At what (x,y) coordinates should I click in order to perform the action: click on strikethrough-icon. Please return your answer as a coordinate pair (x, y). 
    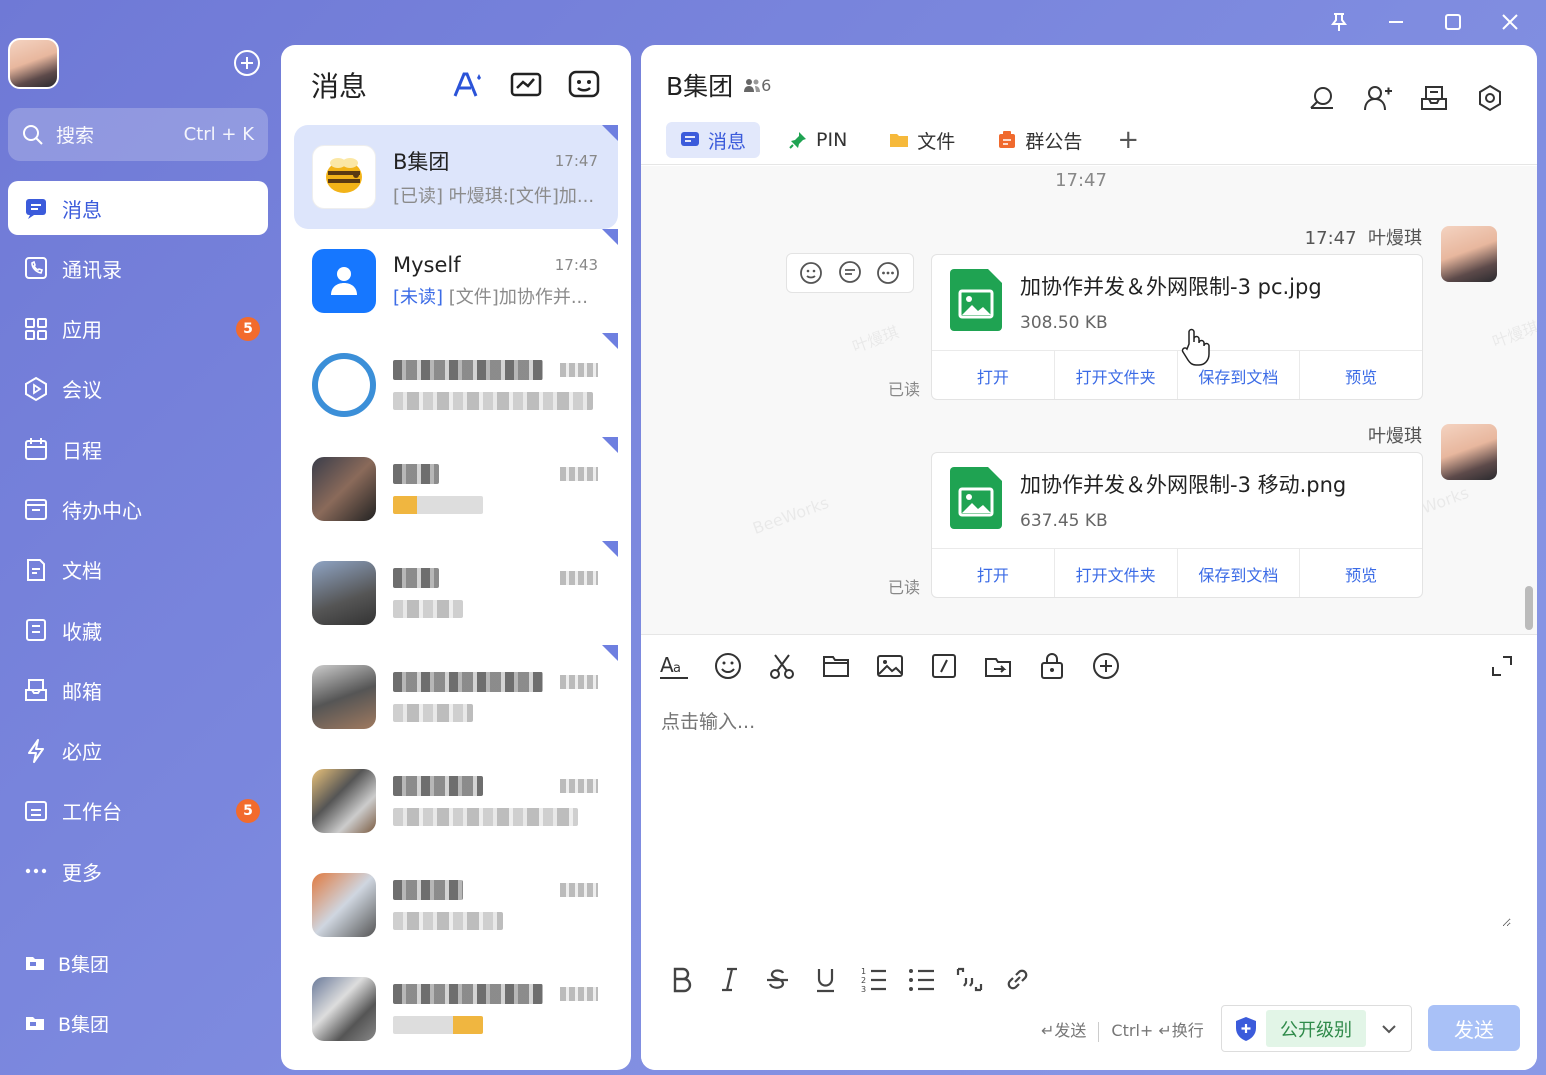
    Looking at the image, I should click on (777, 979).